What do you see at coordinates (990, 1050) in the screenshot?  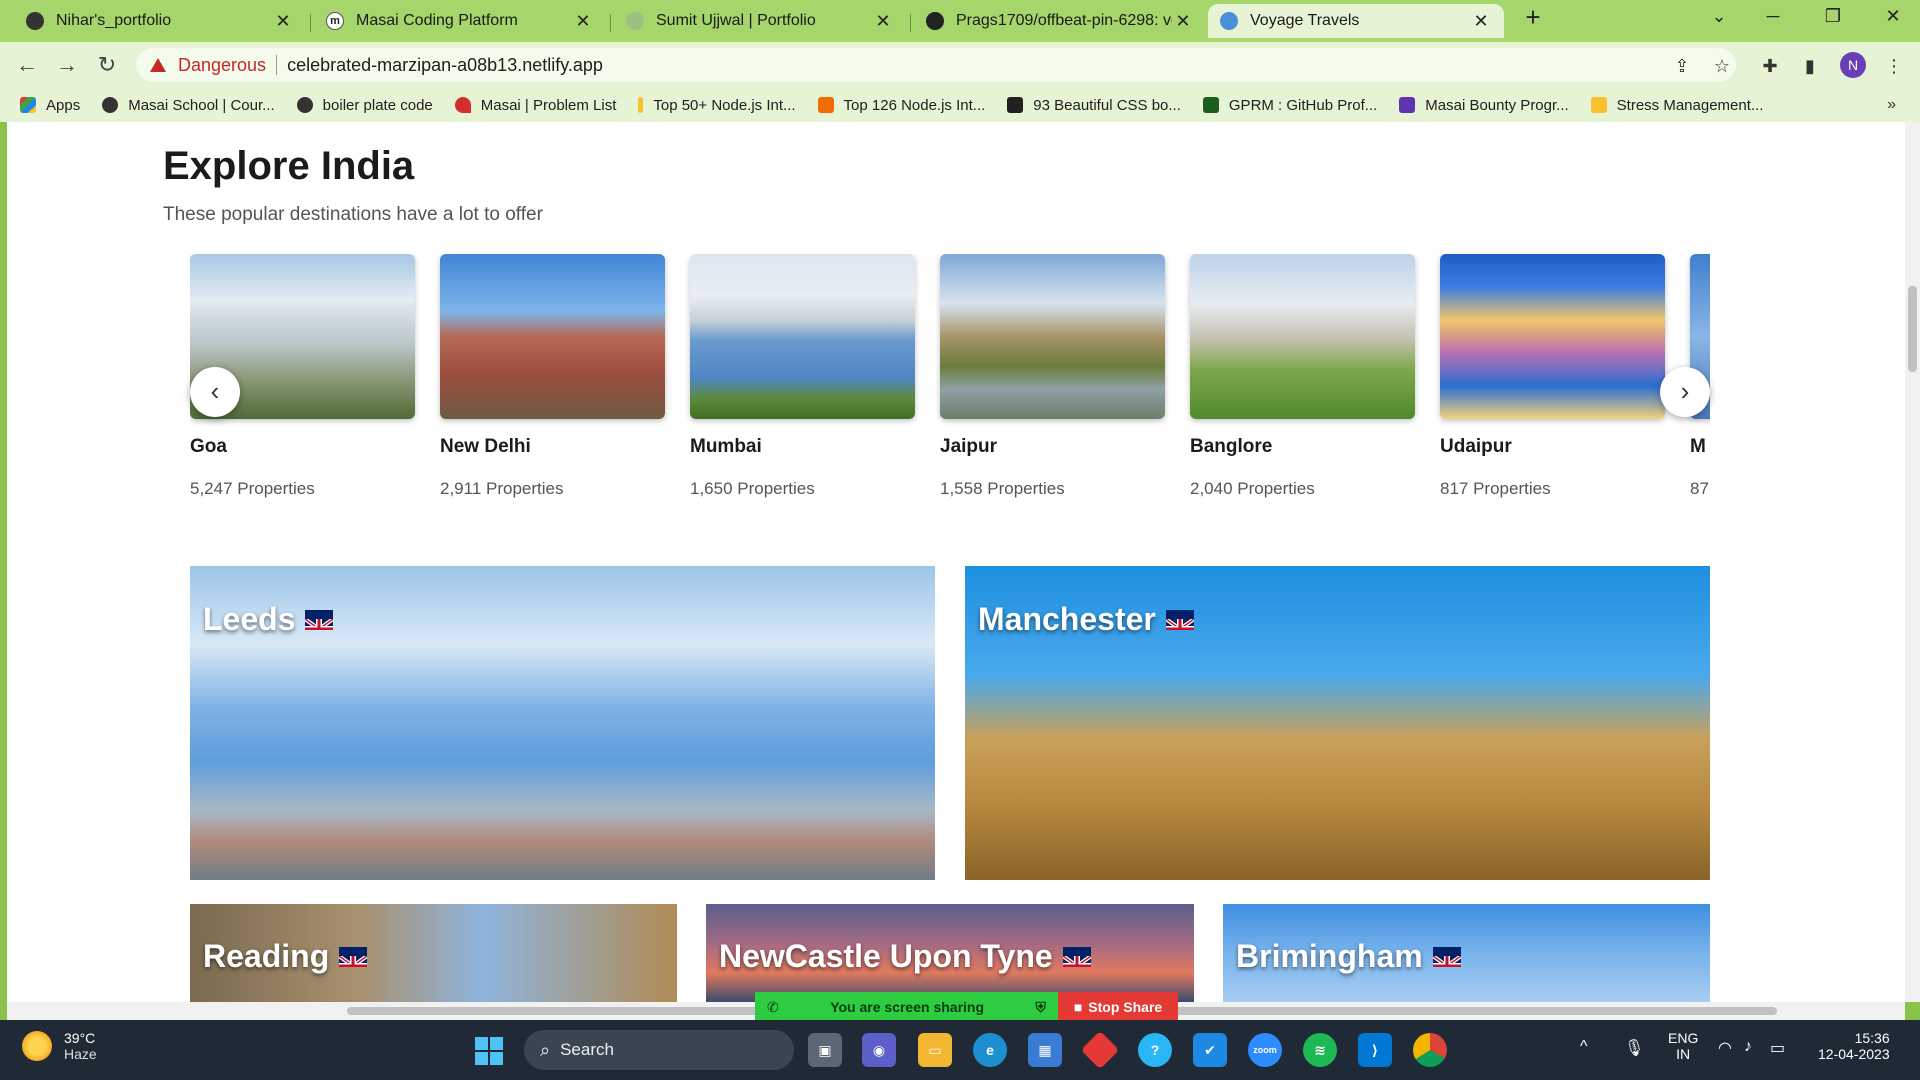 I see `edge-browser-icon: e` at bounding box center [990, 1050].